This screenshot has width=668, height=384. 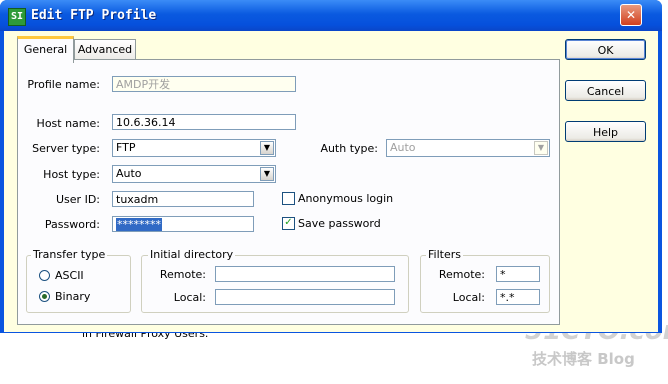 I want to click on host-name-field: 10.6.36.14, so click(x=204, y=122).